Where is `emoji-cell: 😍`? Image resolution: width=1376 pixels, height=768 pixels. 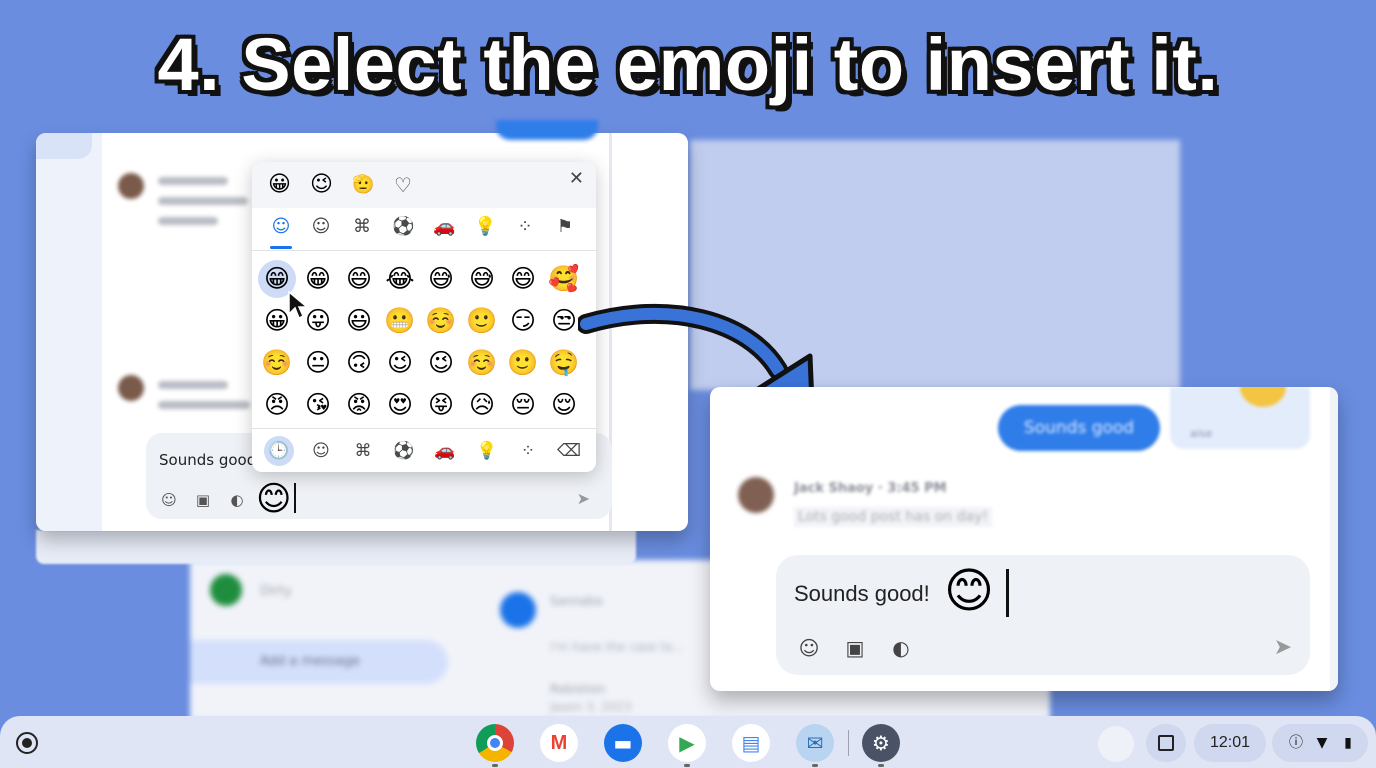
emoji-cell: 😍 is located at coordinates (400, 405).